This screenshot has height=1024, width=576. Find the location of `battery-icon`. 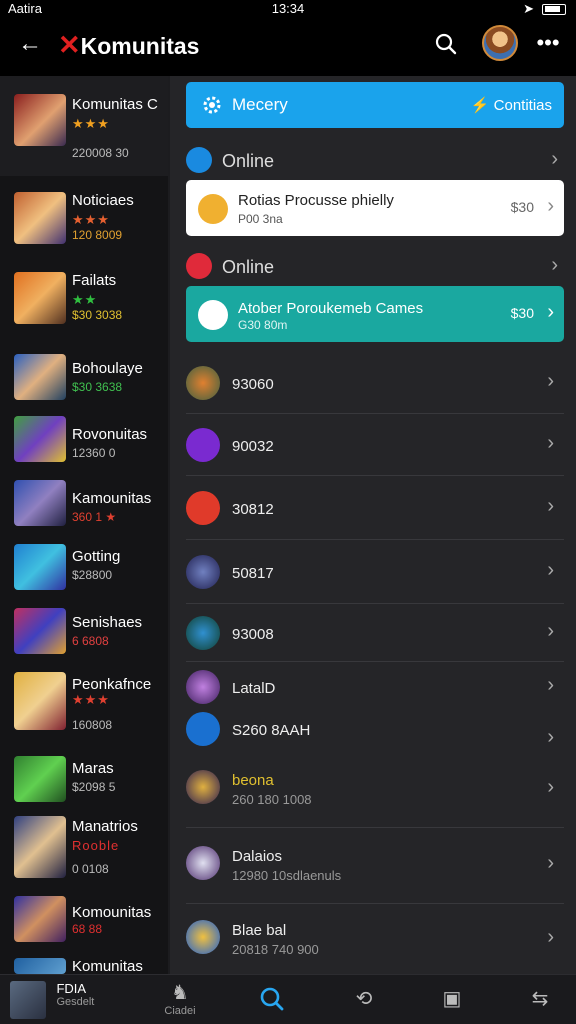

battery-icon is located at coordinates (554, 9).